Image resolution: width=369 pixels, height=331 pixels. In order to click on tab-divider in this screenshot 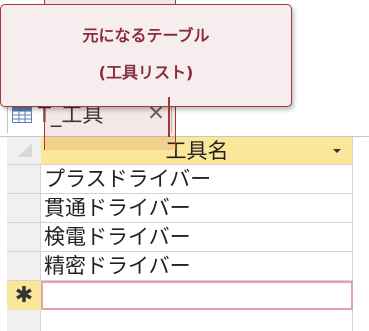, I will do `click(169, 117)`.